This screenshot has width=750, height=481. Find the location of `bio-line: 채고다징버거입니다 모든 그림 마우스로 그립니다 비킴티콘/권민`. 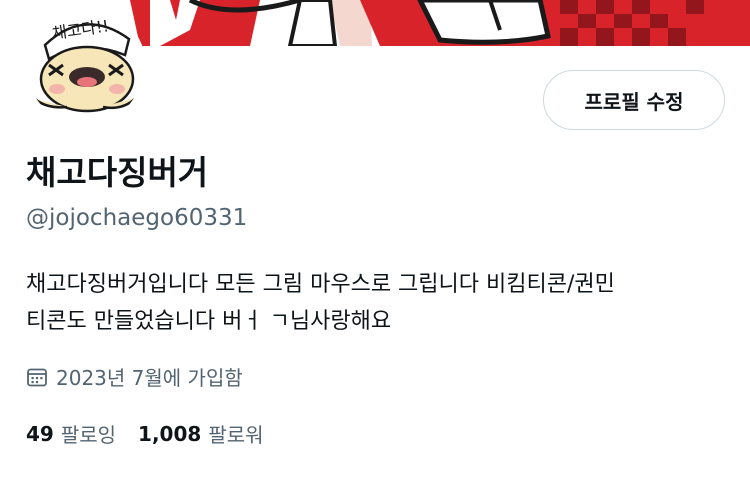

bio-line: 채고다징버거입니다 모든 그림 마우스로 그립니다 비킴티콘/권민 is located at coordinates (320, 284).